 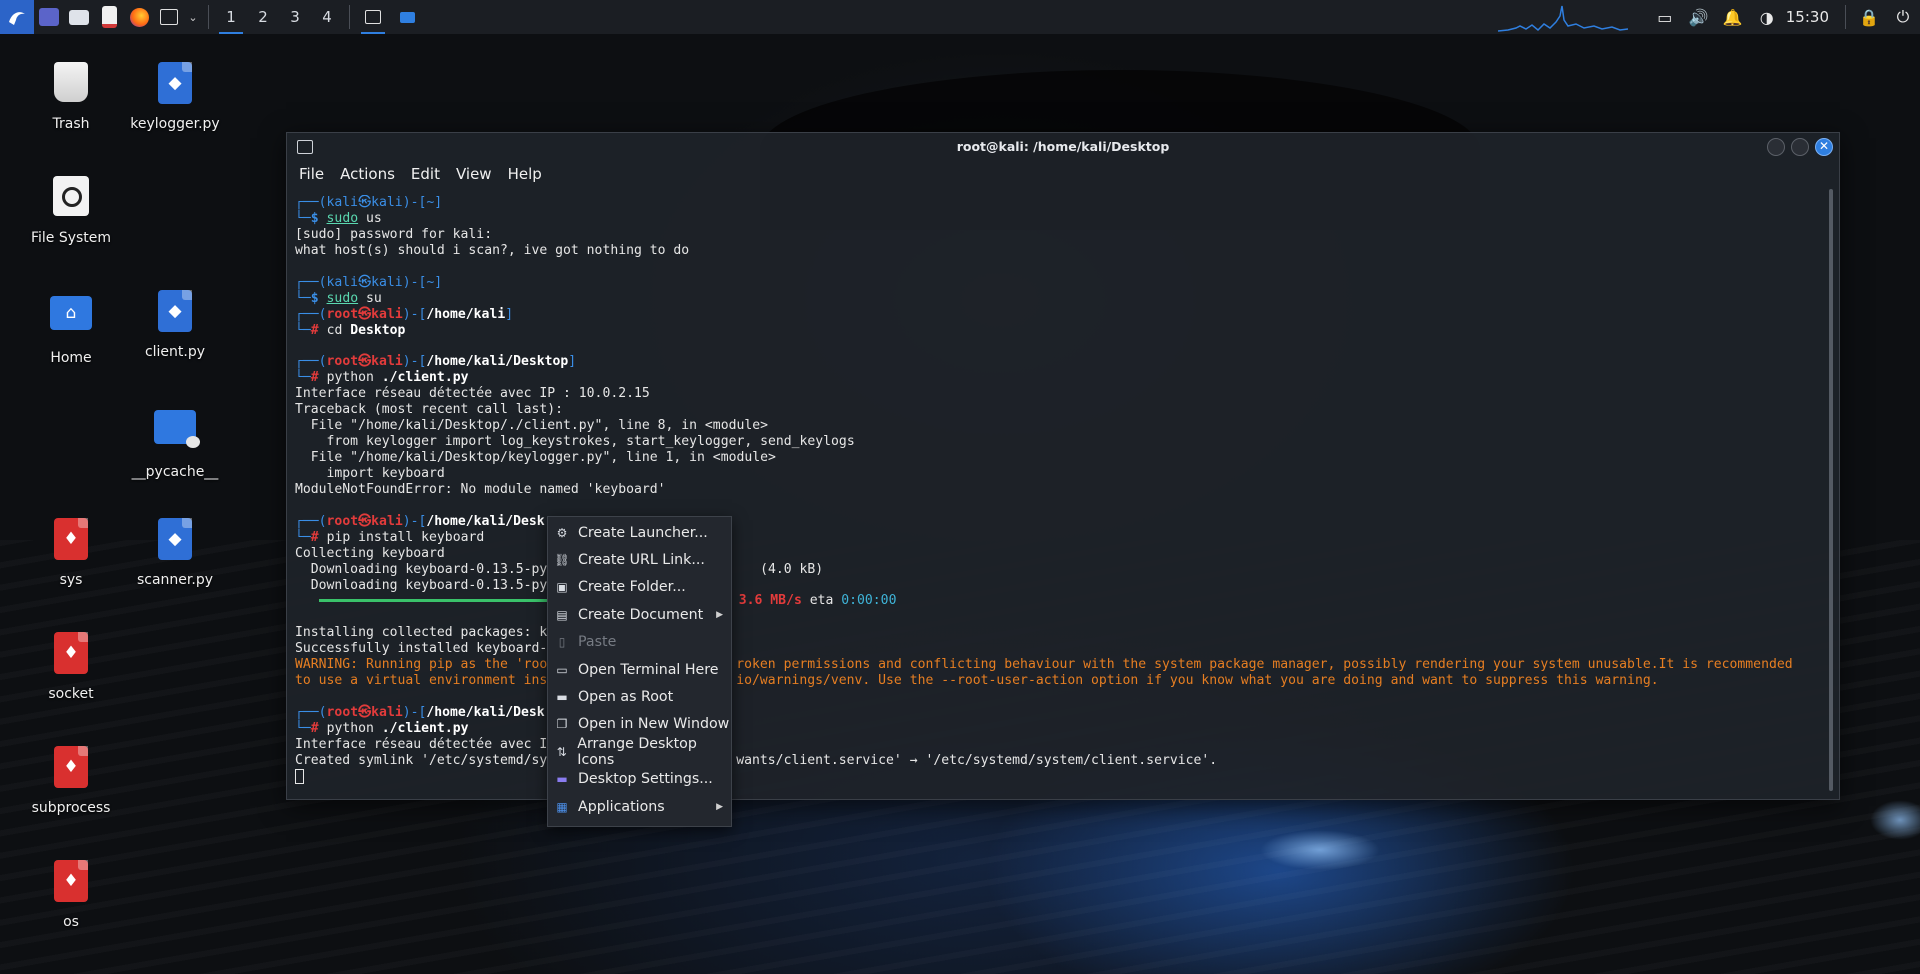 What do you see at coordinates (311, 174) in the screenshot?
I see `menu-file: File` at bounding box center [311, 174].